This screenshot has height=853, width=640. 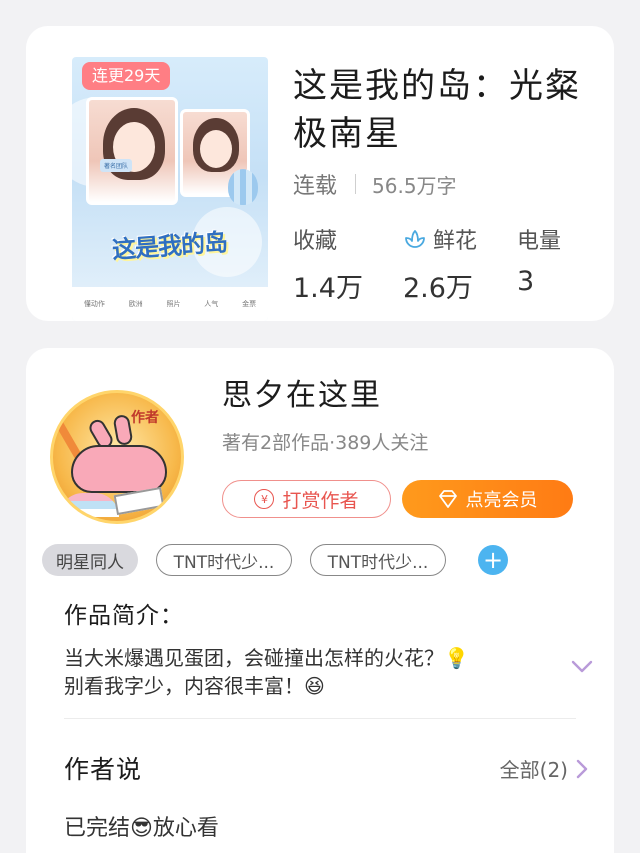 I want to click on stat-label: 鲜花, so click(x=454, y=241).